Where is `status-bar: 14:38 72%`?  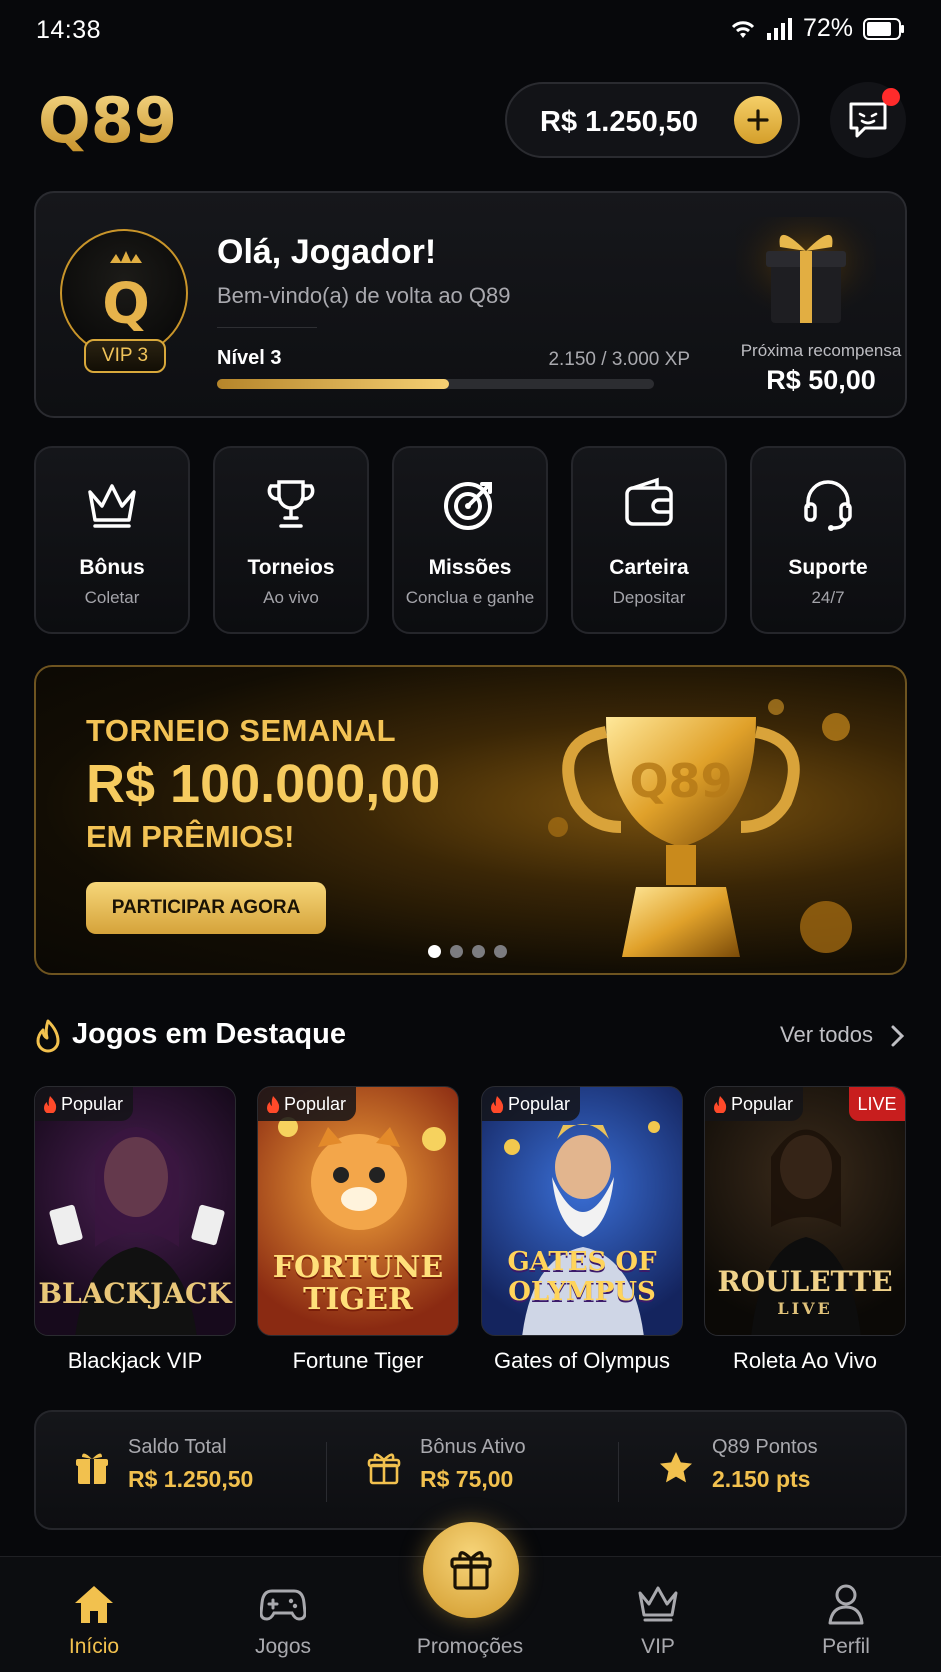
status-bar: 14:38 72% is located at coordinates (470, 30).